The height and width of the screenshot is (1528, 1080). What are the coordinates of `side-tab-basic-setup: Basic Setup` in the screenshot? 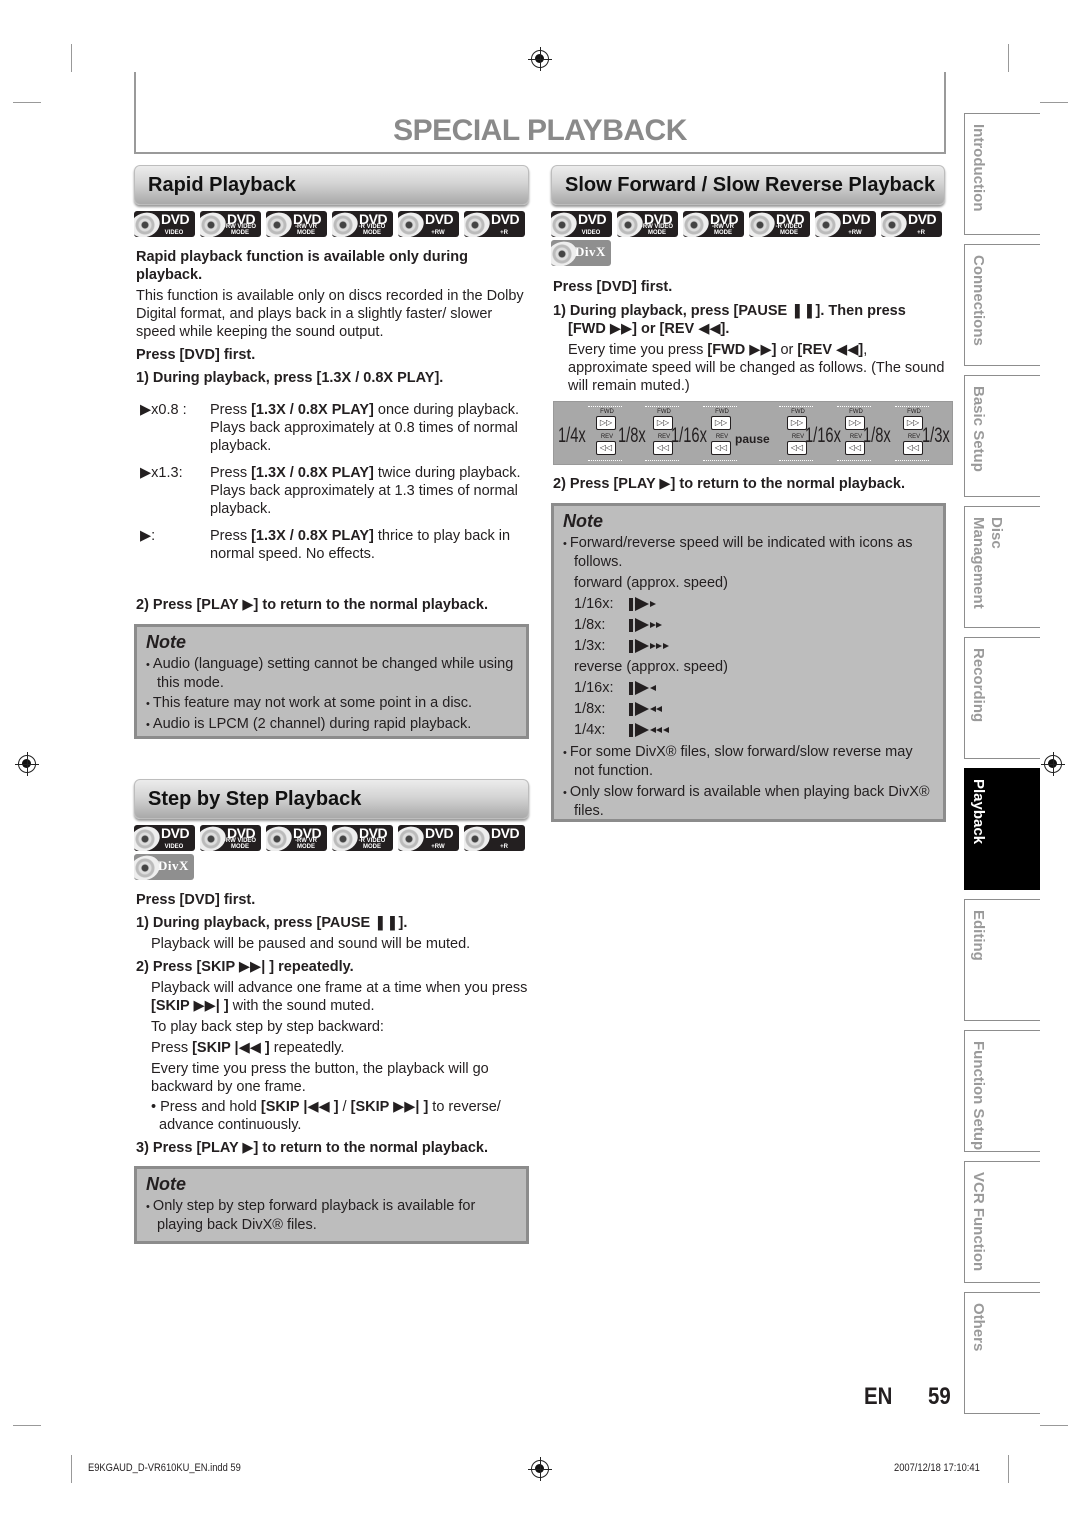 It's located at (1002, 436).